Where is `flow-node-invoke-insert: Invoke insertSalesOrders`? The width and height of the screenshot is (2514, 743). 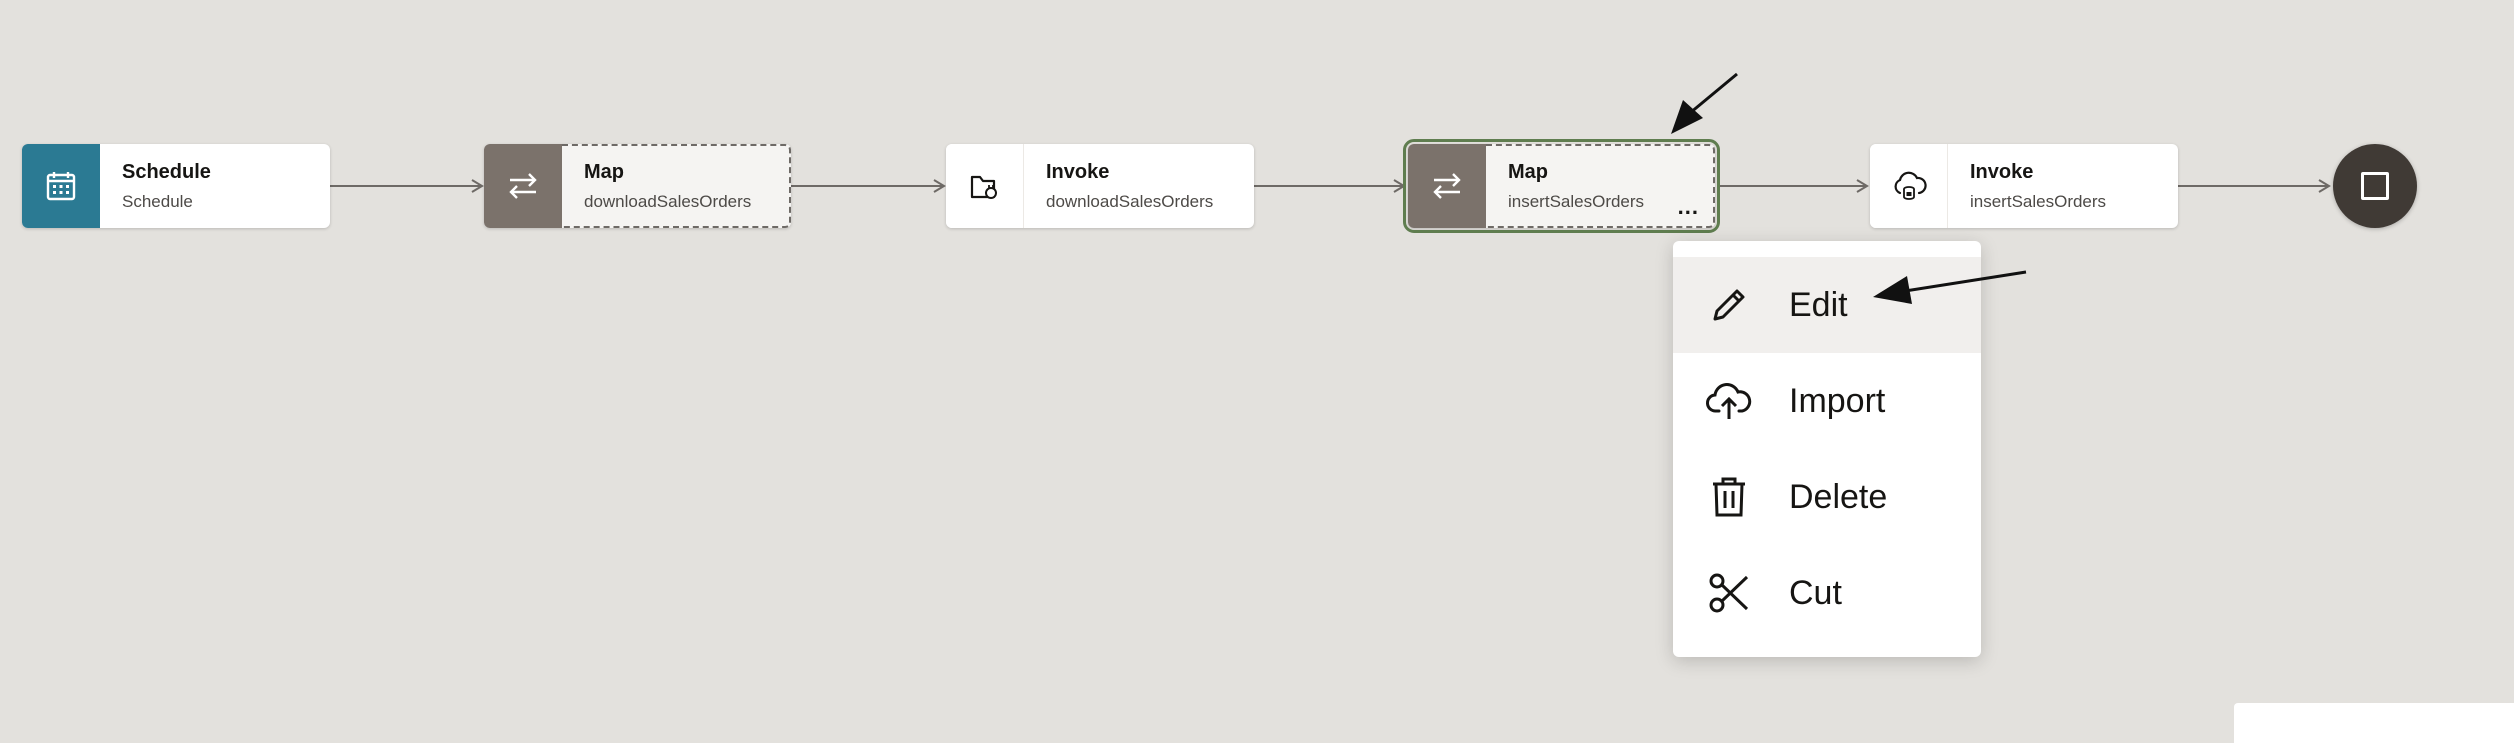
flow-node-invoke-insert: Invoke insertSalesOrders is located at coordinates (2024, 186).